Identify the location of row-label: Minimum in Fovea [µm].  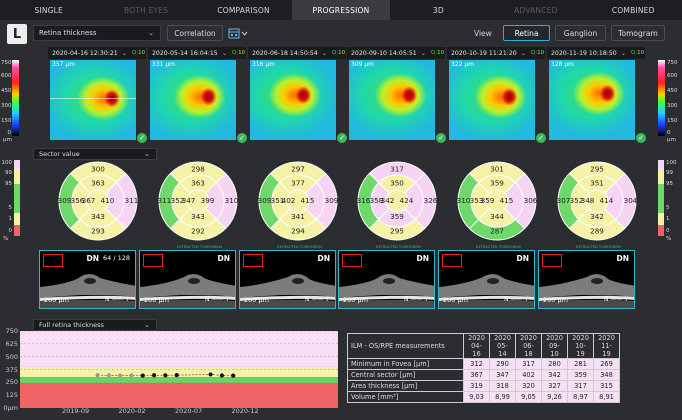
(405, 364).